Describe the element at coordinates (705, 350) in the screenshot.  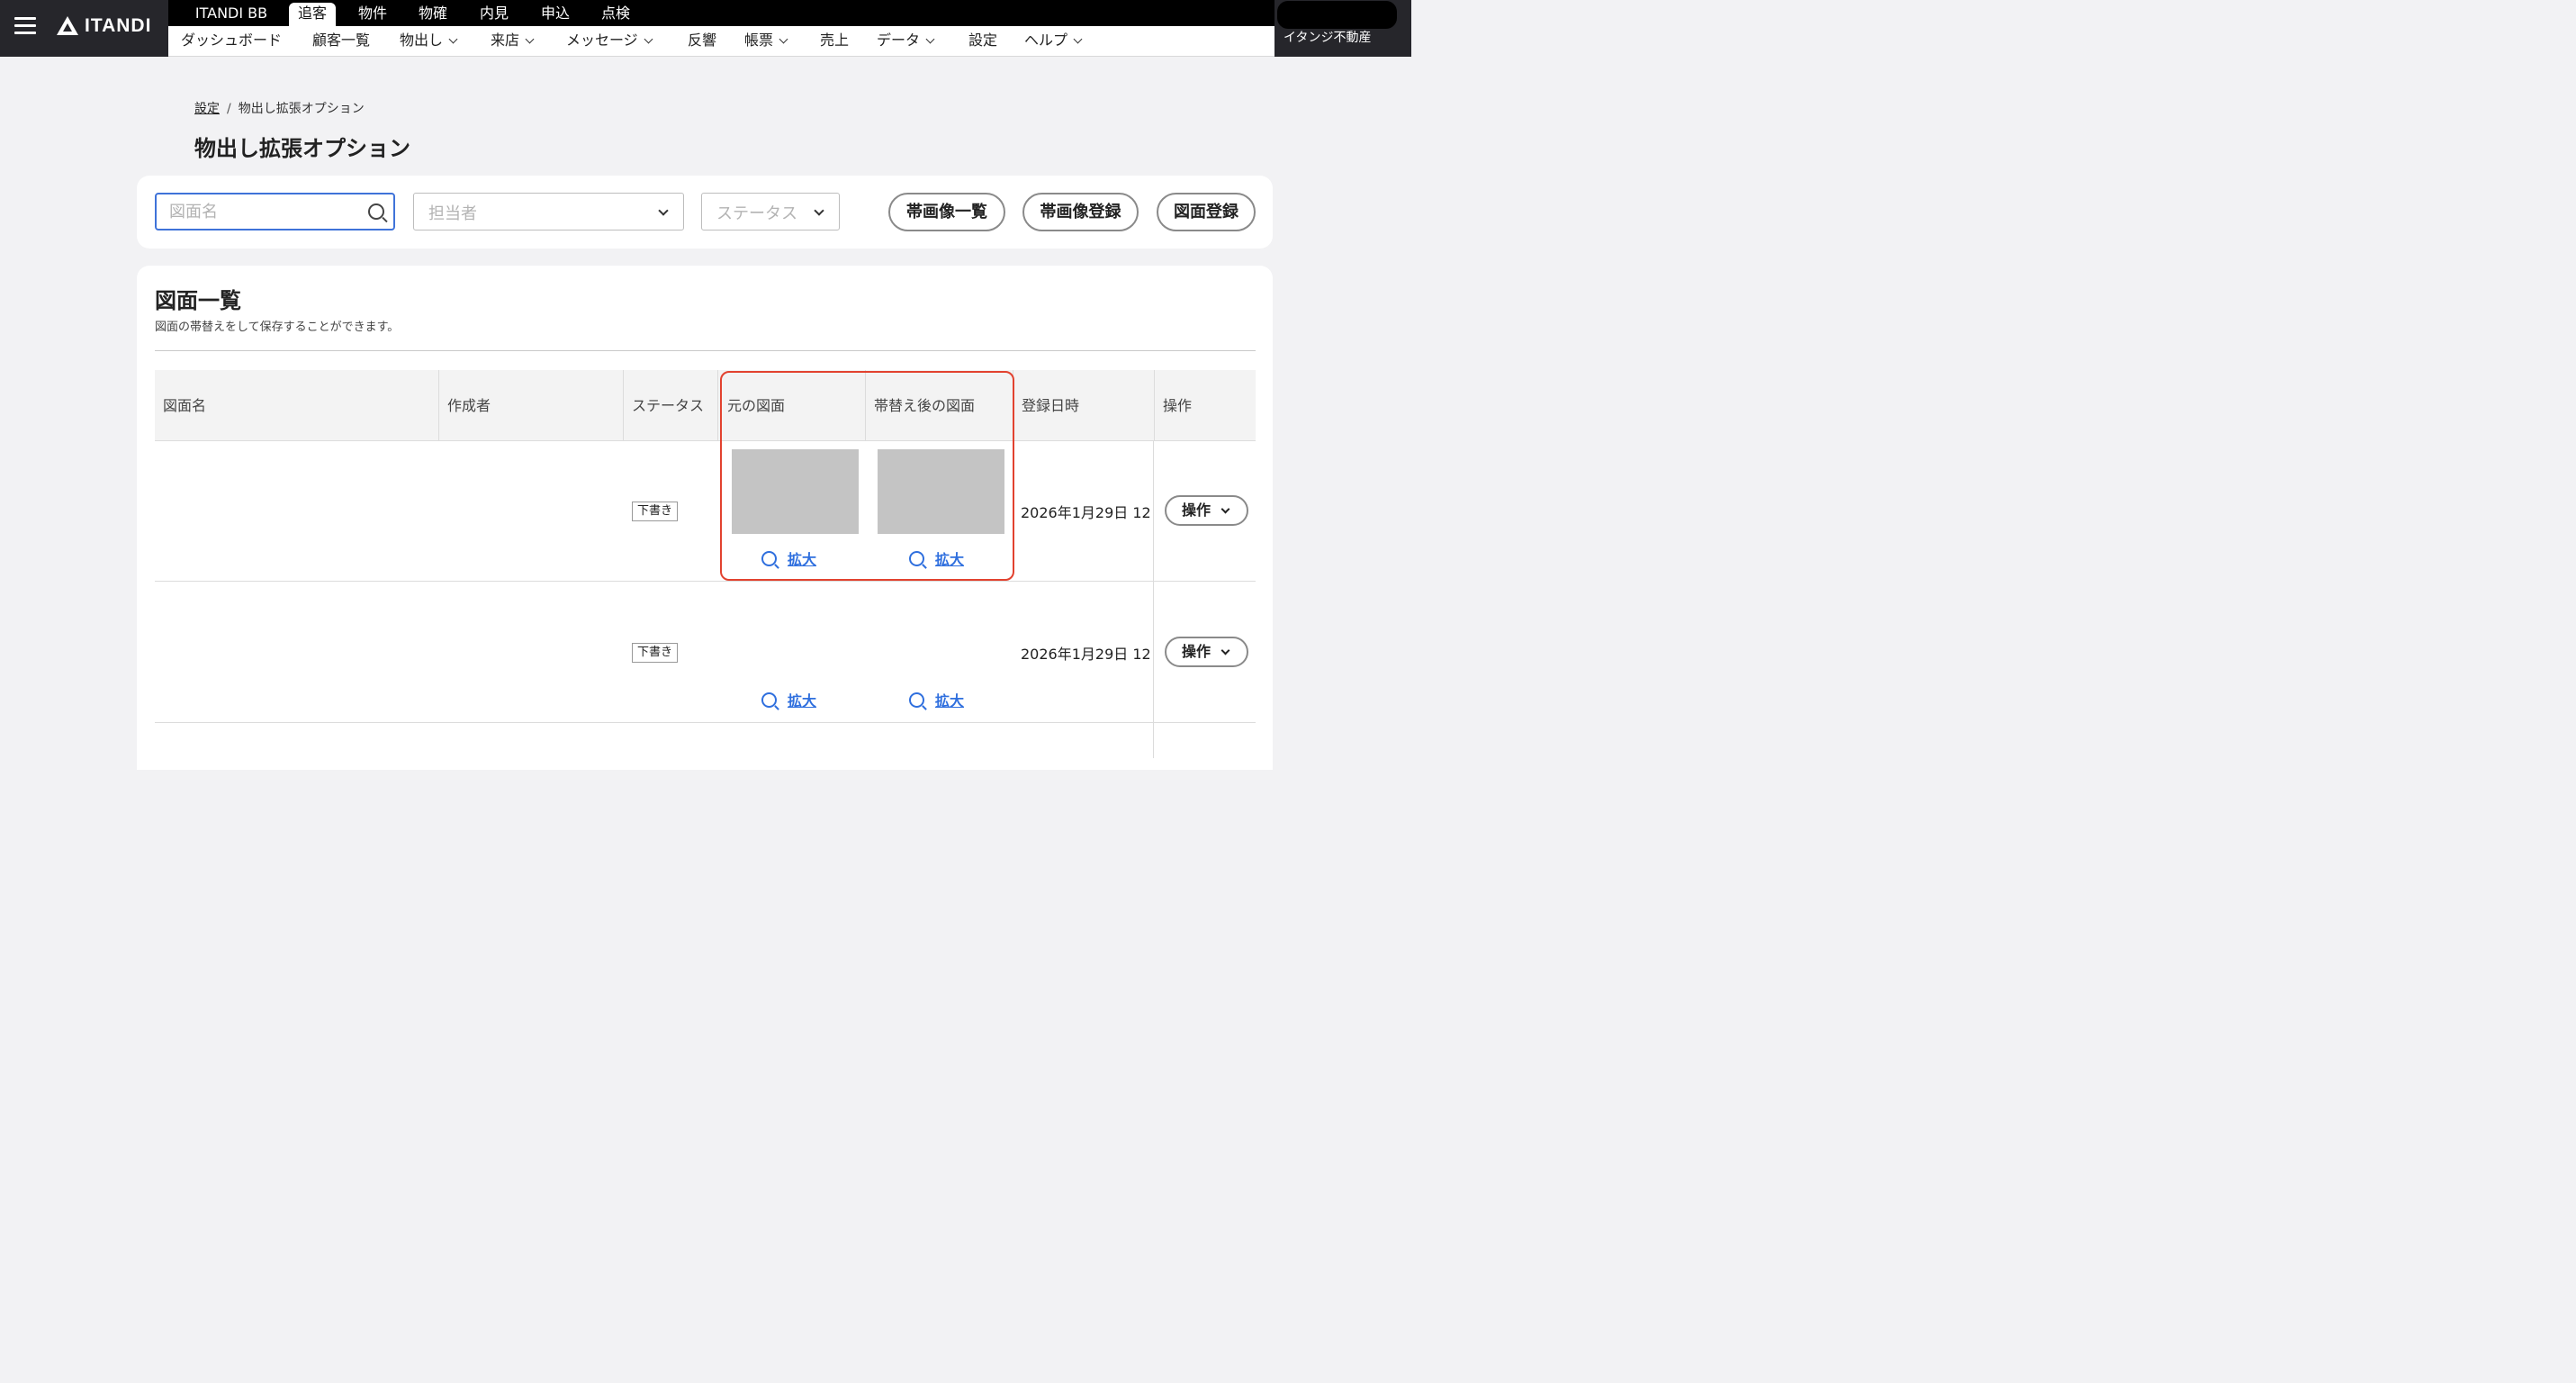
I see `divider` at that location.